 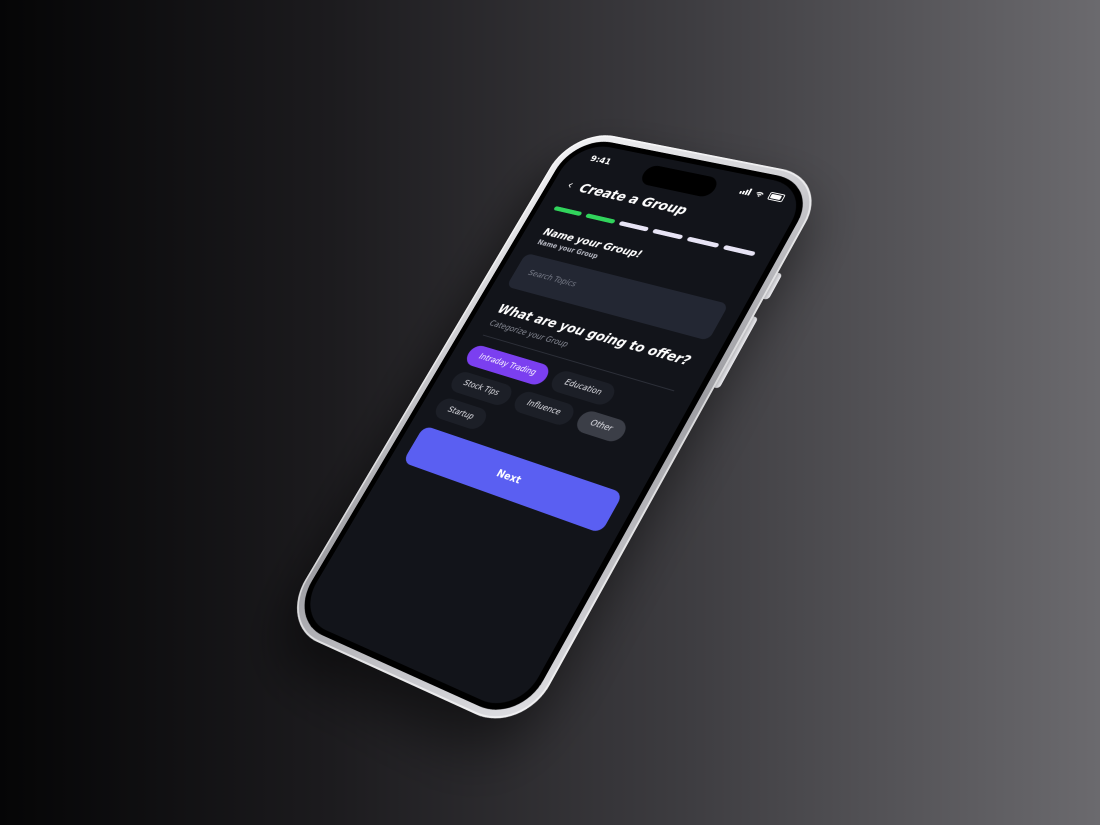 I want to click on dynamic-island, so click(x=679, y=181).